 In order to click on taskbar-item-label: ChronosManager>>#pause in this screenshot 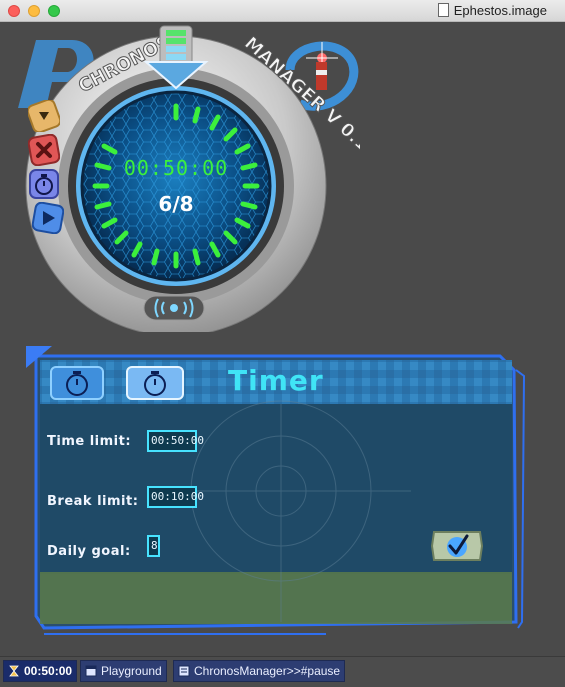, I will do `click(267, 671)`.